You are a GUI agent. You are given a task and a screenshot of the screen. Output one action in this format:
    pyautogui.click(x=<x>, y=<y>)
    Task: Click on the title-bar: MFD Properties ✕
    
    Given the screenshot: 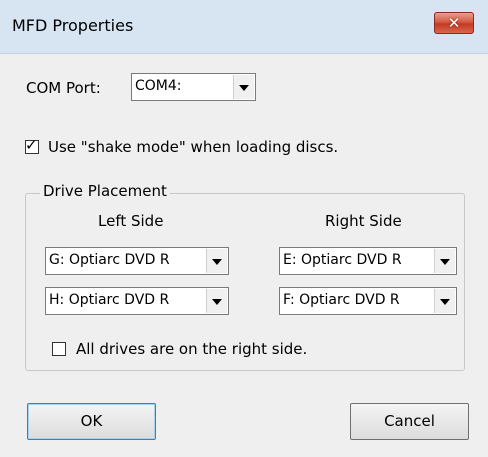 What is the action you would take?
    pyautogui.click(x=244, y=27)
    